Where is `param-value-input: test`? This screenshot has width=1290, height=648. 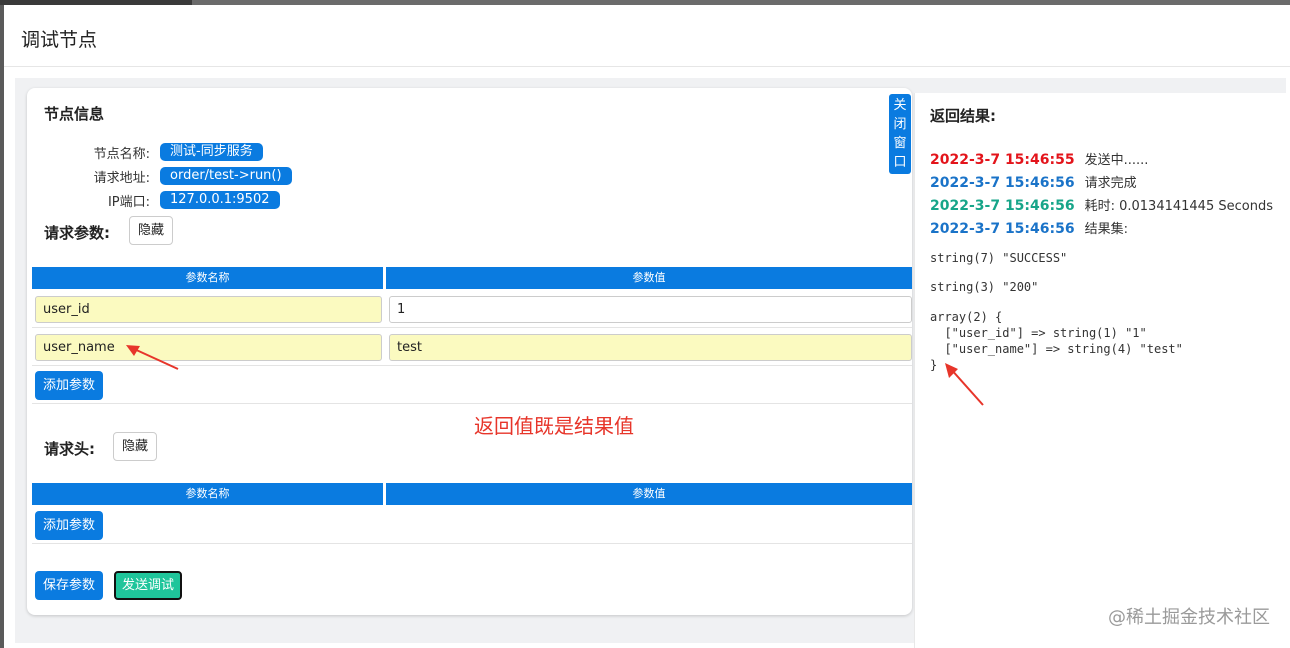 param-value-input: test is located at coordinates (650, 347).